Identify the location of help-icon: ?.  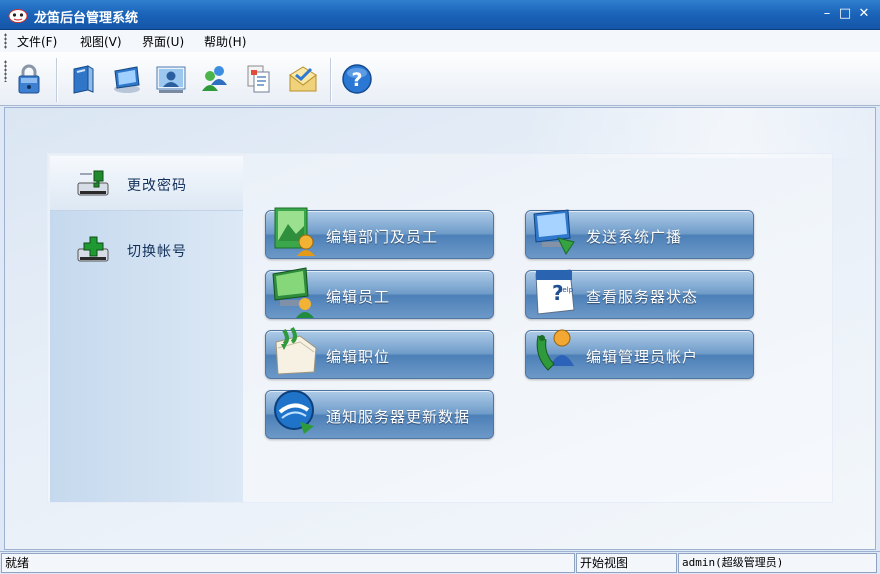
(357, 79).